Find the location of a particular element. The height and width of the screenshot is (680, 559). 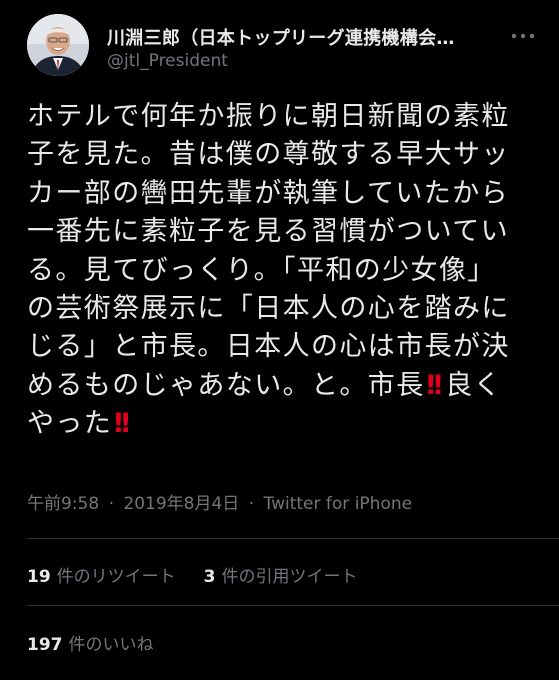

quotes-stat: 3 件の引用ツイート is located at coordinates (281, 574).